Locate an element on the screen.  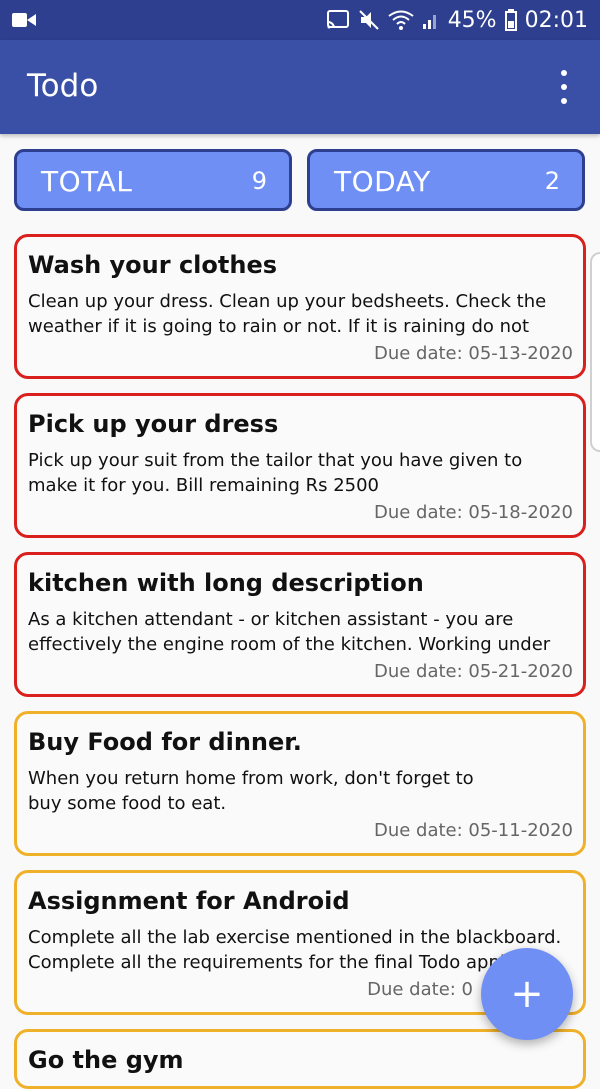
add-todo-button: + is located at coordinates (527, 994).